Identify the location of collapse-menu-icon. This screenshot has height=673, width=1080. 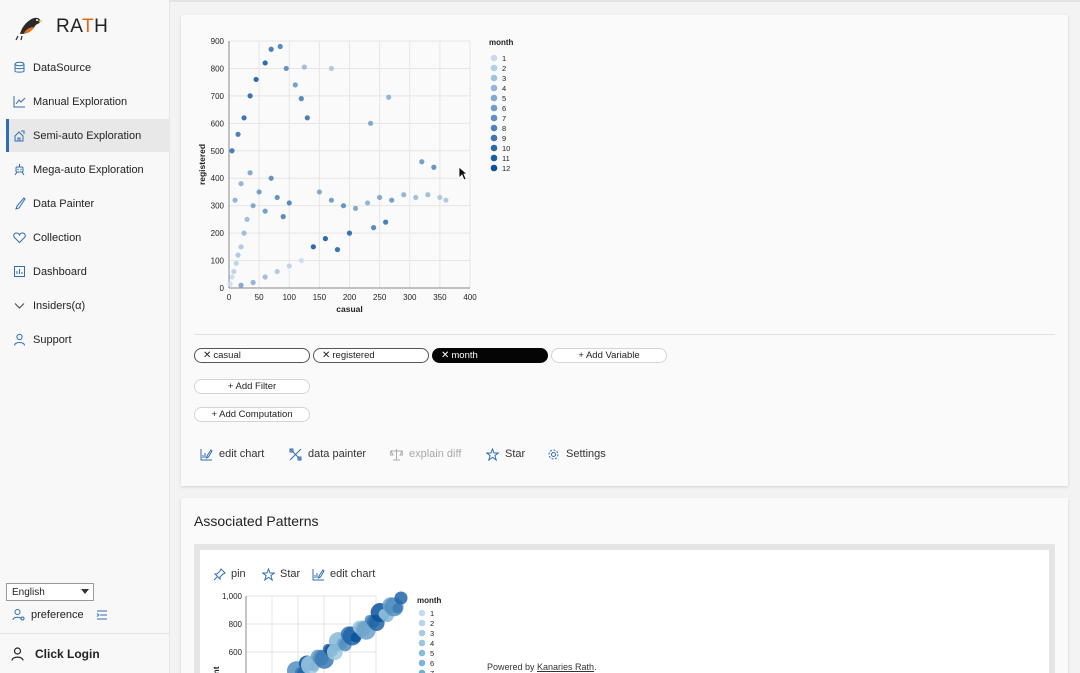
(102, 615).